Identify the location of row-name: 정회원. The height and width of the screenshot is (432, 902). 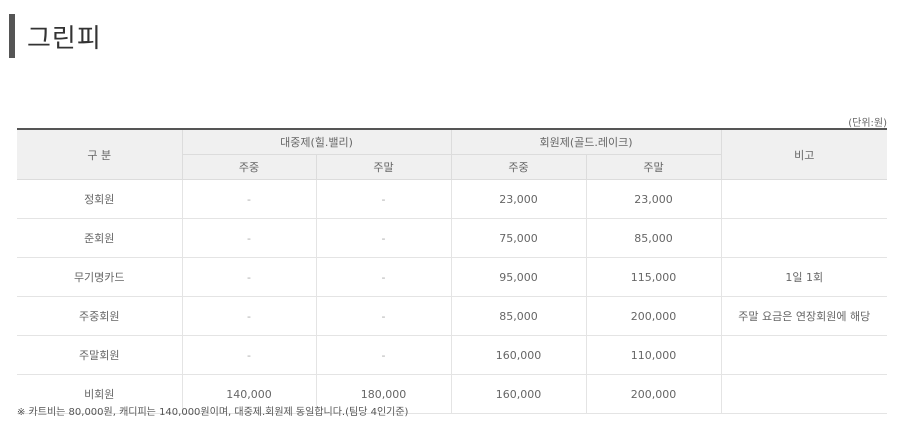
(99, 199).